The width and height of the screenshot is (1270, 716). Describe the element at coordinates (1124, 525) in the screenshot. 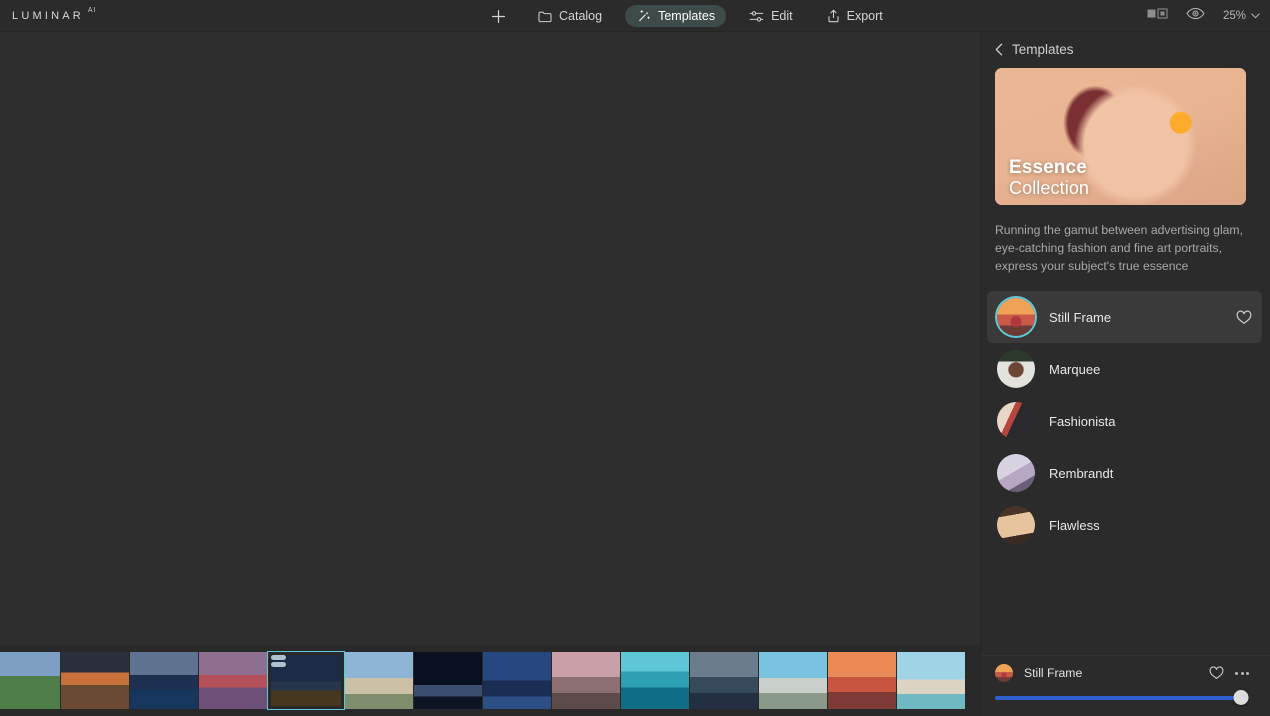

I see `template-row-flawless: Flawless` at that location.